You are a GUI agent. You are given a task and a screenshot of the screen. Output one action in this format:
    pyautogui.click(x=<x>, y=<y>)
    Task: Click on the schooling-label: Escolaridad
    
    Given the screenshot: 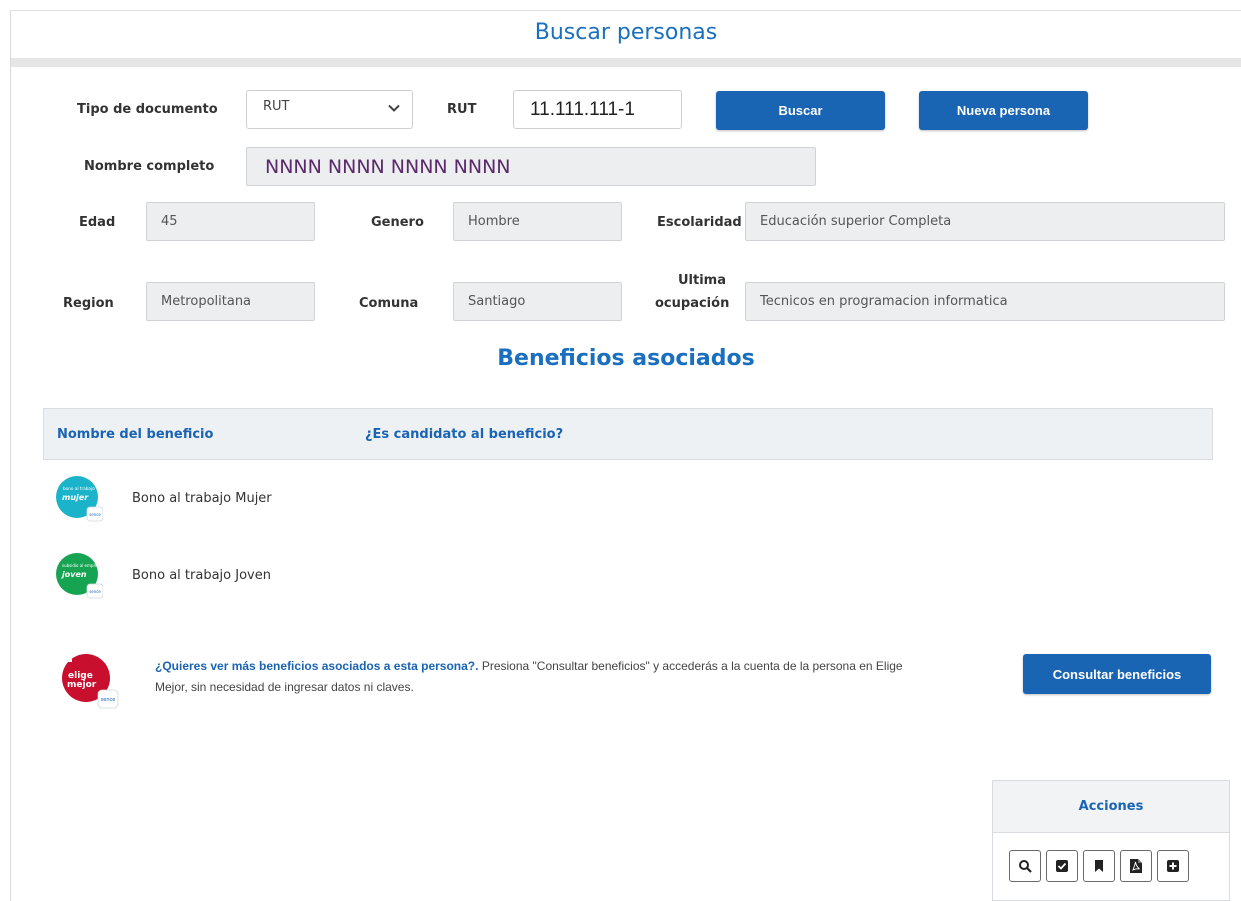 What is the action you would take?
    pyautogui.click(x=699, y=222)
    